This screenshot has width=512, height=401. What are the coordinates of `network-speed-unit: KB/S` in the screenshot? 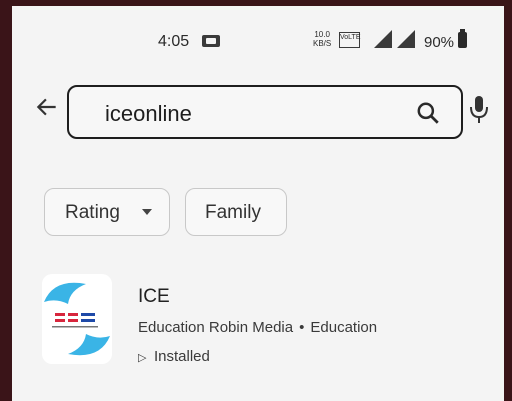 It's located at (322, 43).